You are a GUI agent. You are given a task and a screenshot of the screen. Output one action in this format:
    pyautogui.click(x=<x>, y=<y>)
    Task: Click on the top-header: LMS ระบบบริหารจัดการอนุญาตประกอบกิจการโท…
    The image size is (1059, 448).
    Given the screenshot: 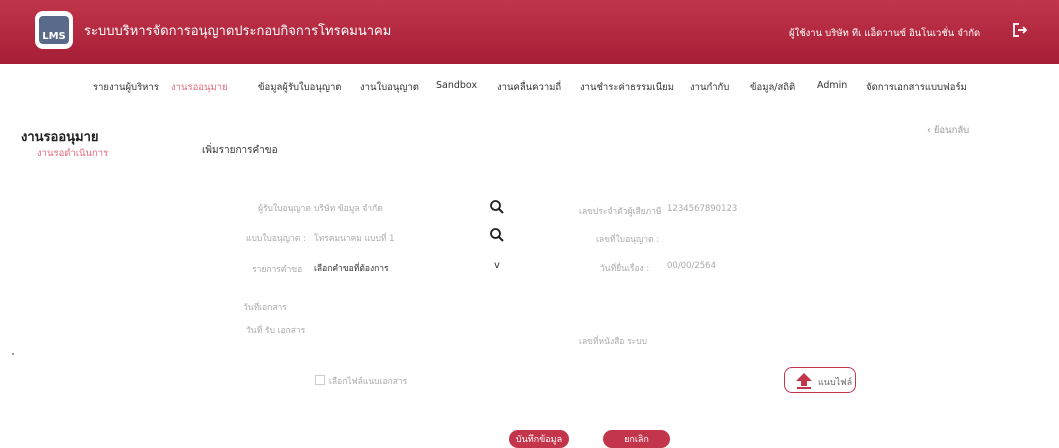 What is the action you would take?
    pyautogui.click(x=529, y=32)
    